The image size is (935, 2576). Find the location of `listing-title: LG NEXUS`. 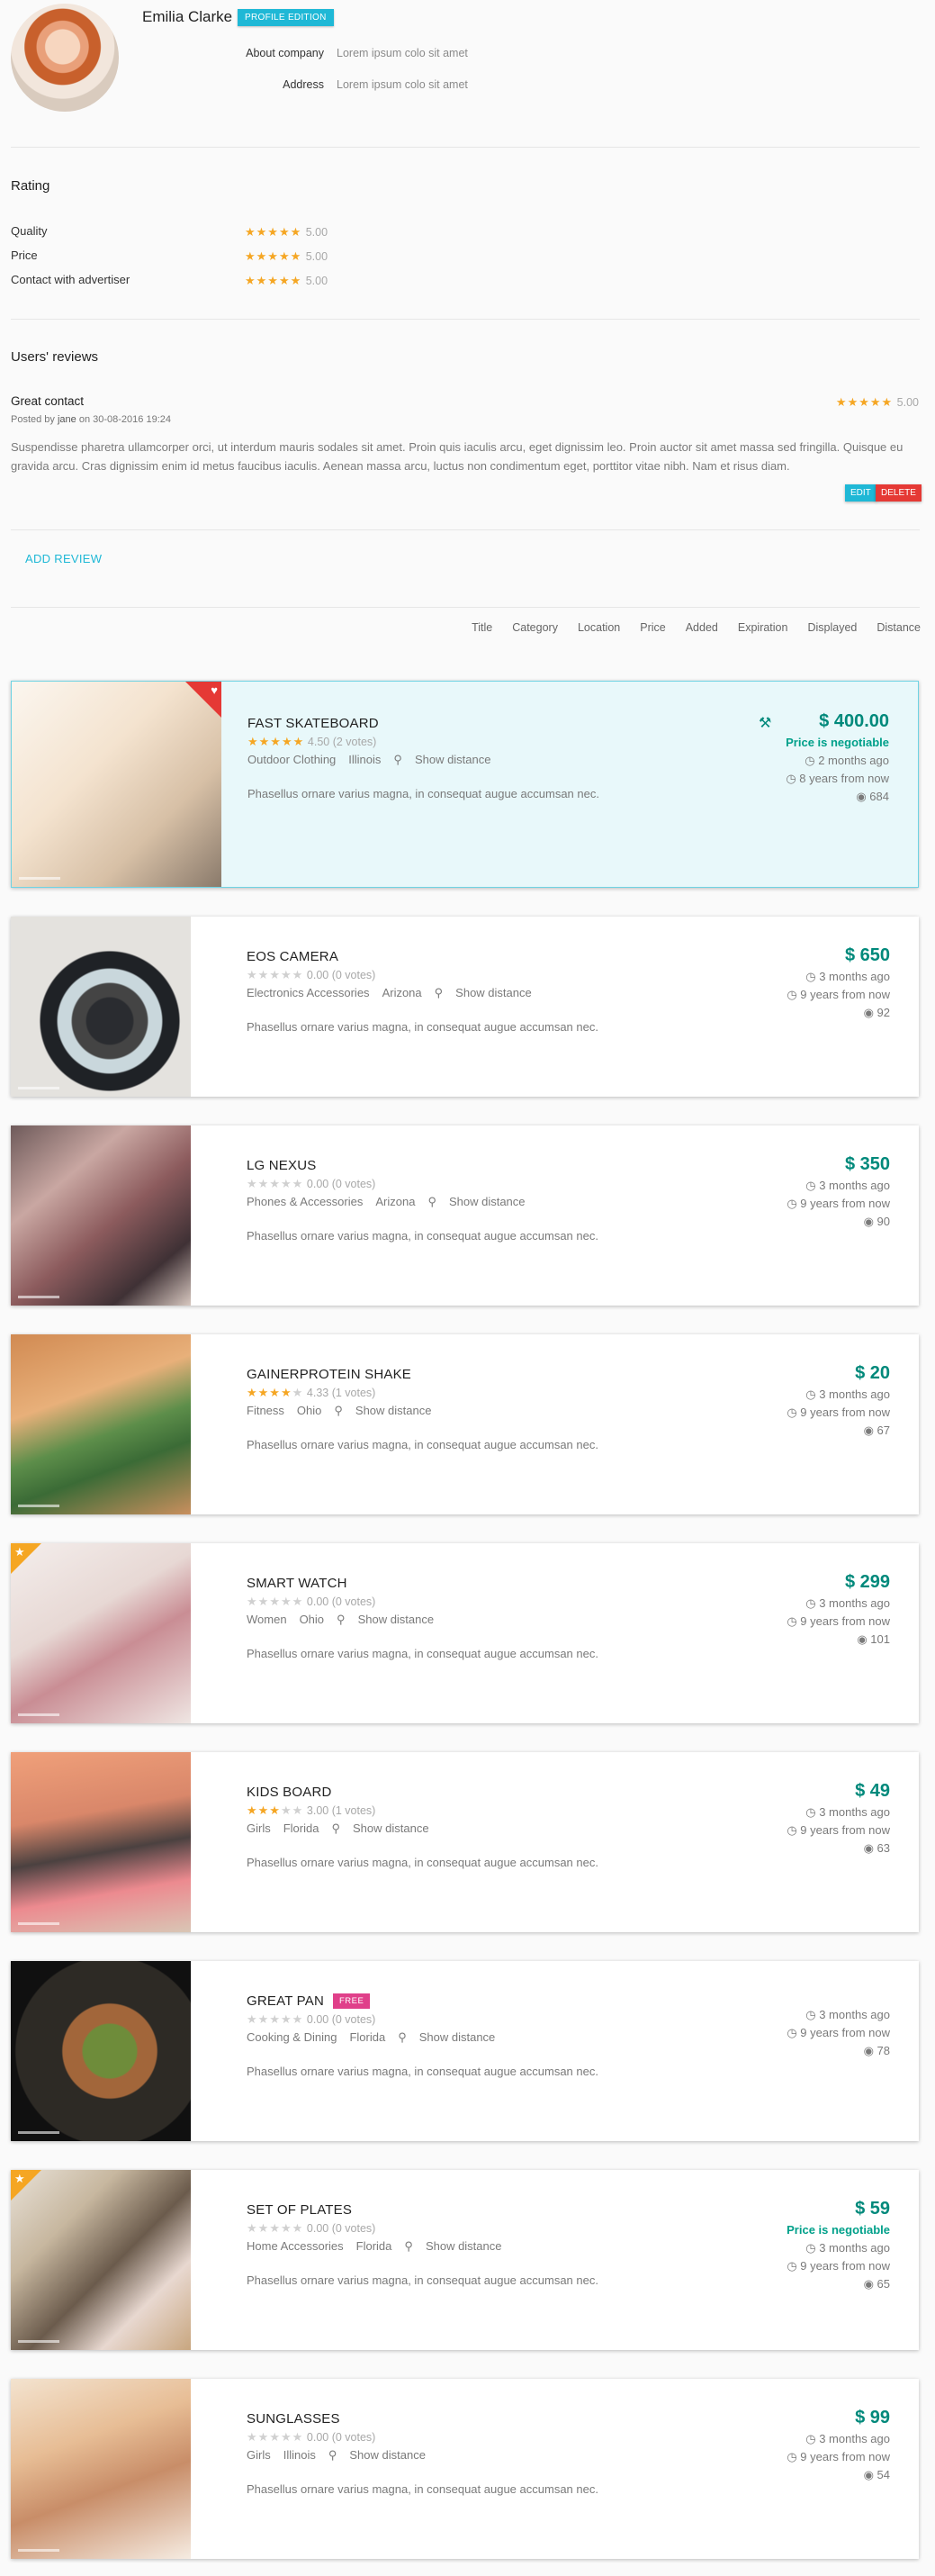

listing-title: LG NEXUS is located at coordinates (281, 1165).